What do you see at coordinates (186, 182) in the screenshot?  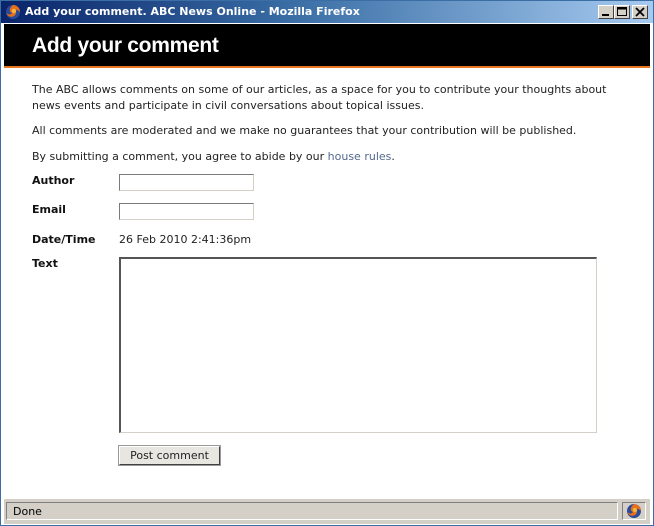 I see `author-input` at bounding box center [186, 182].